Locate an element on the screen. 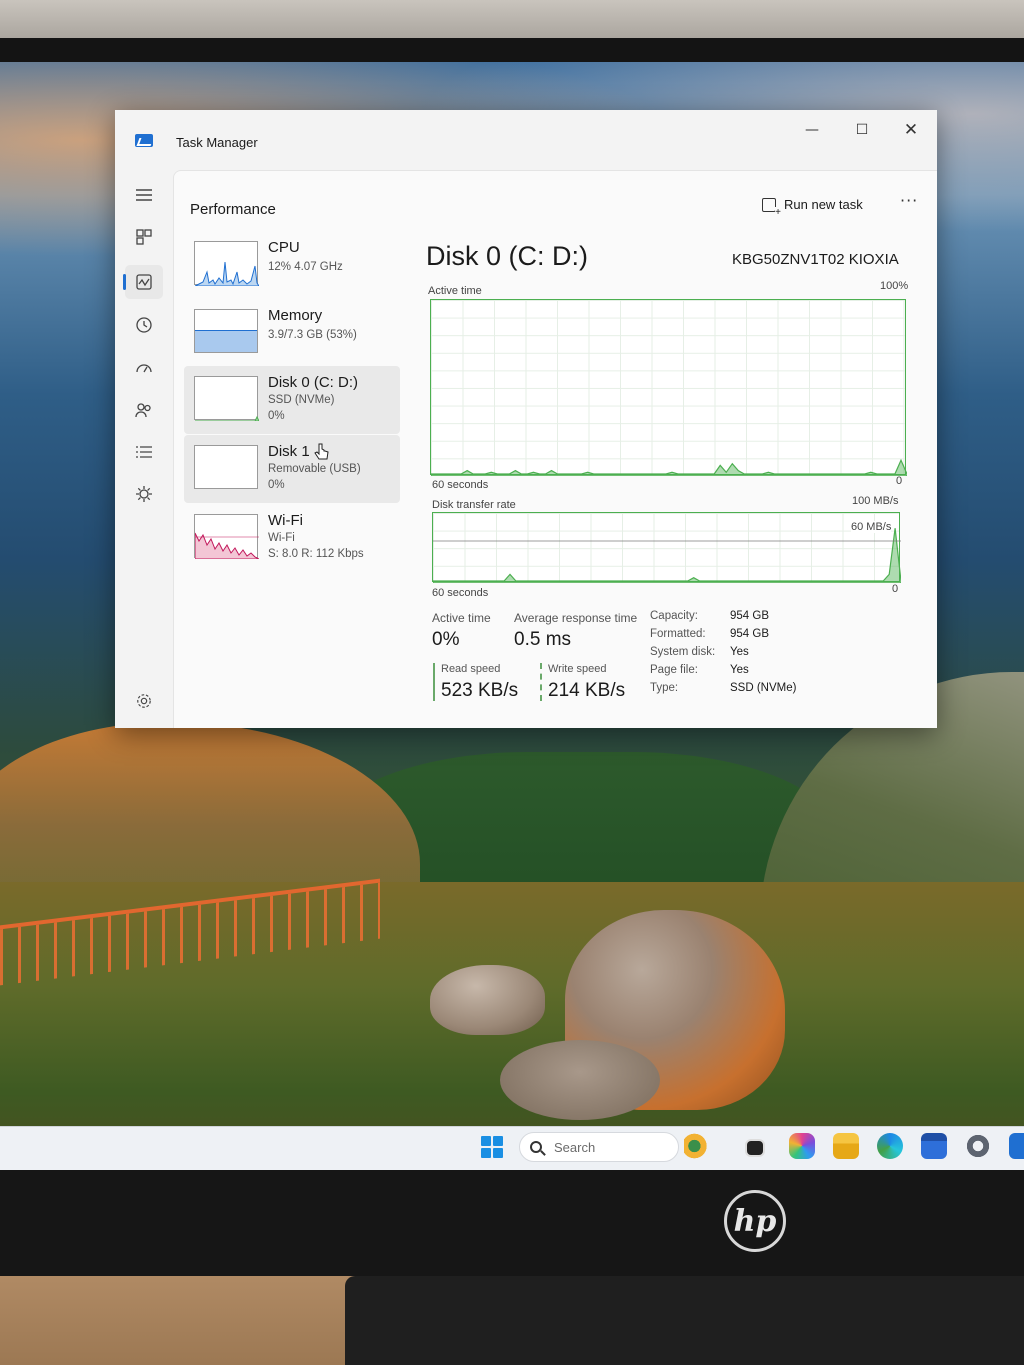 This screenshot has width=1024, height=1365. formatted-key: Formatted: is located at coordinates (678, 634).